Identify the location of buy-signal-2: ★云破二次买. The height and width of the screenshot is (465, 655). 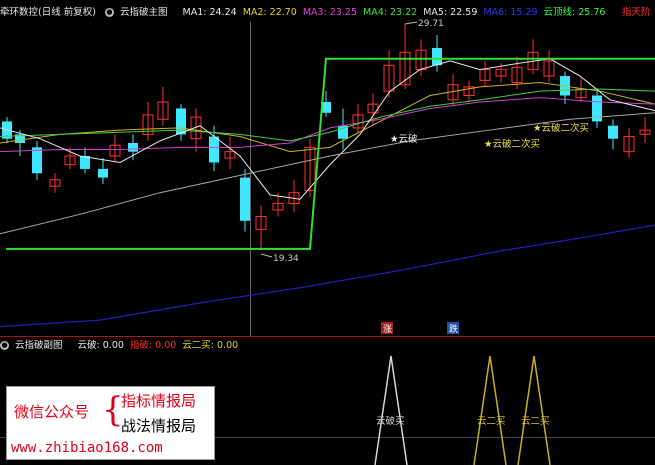
(512, 144).